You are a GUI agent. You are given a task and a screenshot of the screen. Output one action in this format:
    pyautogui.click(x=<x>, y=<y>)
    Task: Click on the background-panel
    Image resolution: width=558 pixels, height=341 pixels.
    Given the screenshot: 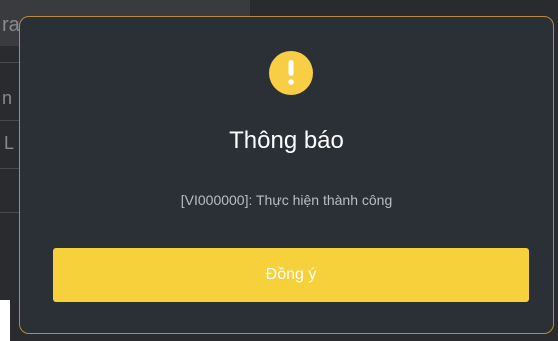 What is the action you would take?
    pyautogui.click(x=5, y=320)
    